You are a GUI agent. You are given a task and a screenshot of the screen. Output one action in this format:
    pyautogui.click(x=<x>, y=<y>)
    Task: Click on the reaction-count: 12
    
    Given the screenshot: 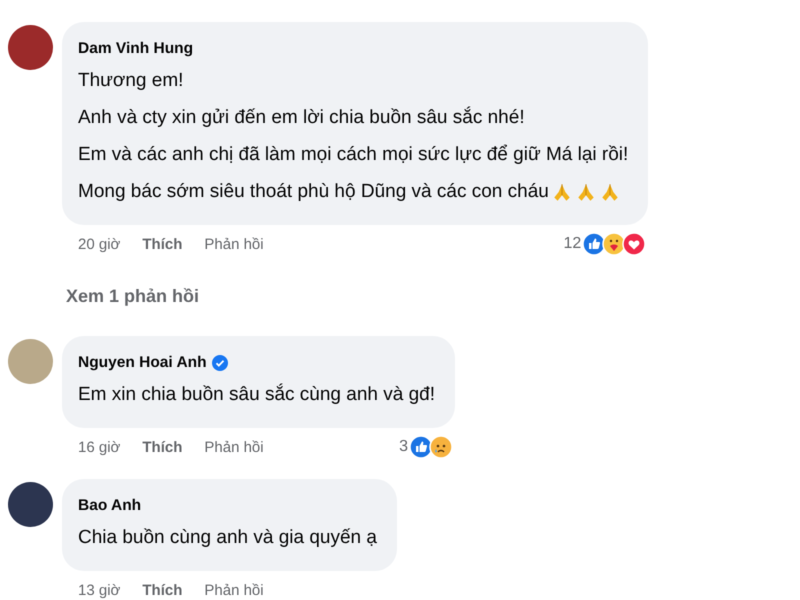 What is the action you would take?
    pyautogui.click(x=573, y=244)
    